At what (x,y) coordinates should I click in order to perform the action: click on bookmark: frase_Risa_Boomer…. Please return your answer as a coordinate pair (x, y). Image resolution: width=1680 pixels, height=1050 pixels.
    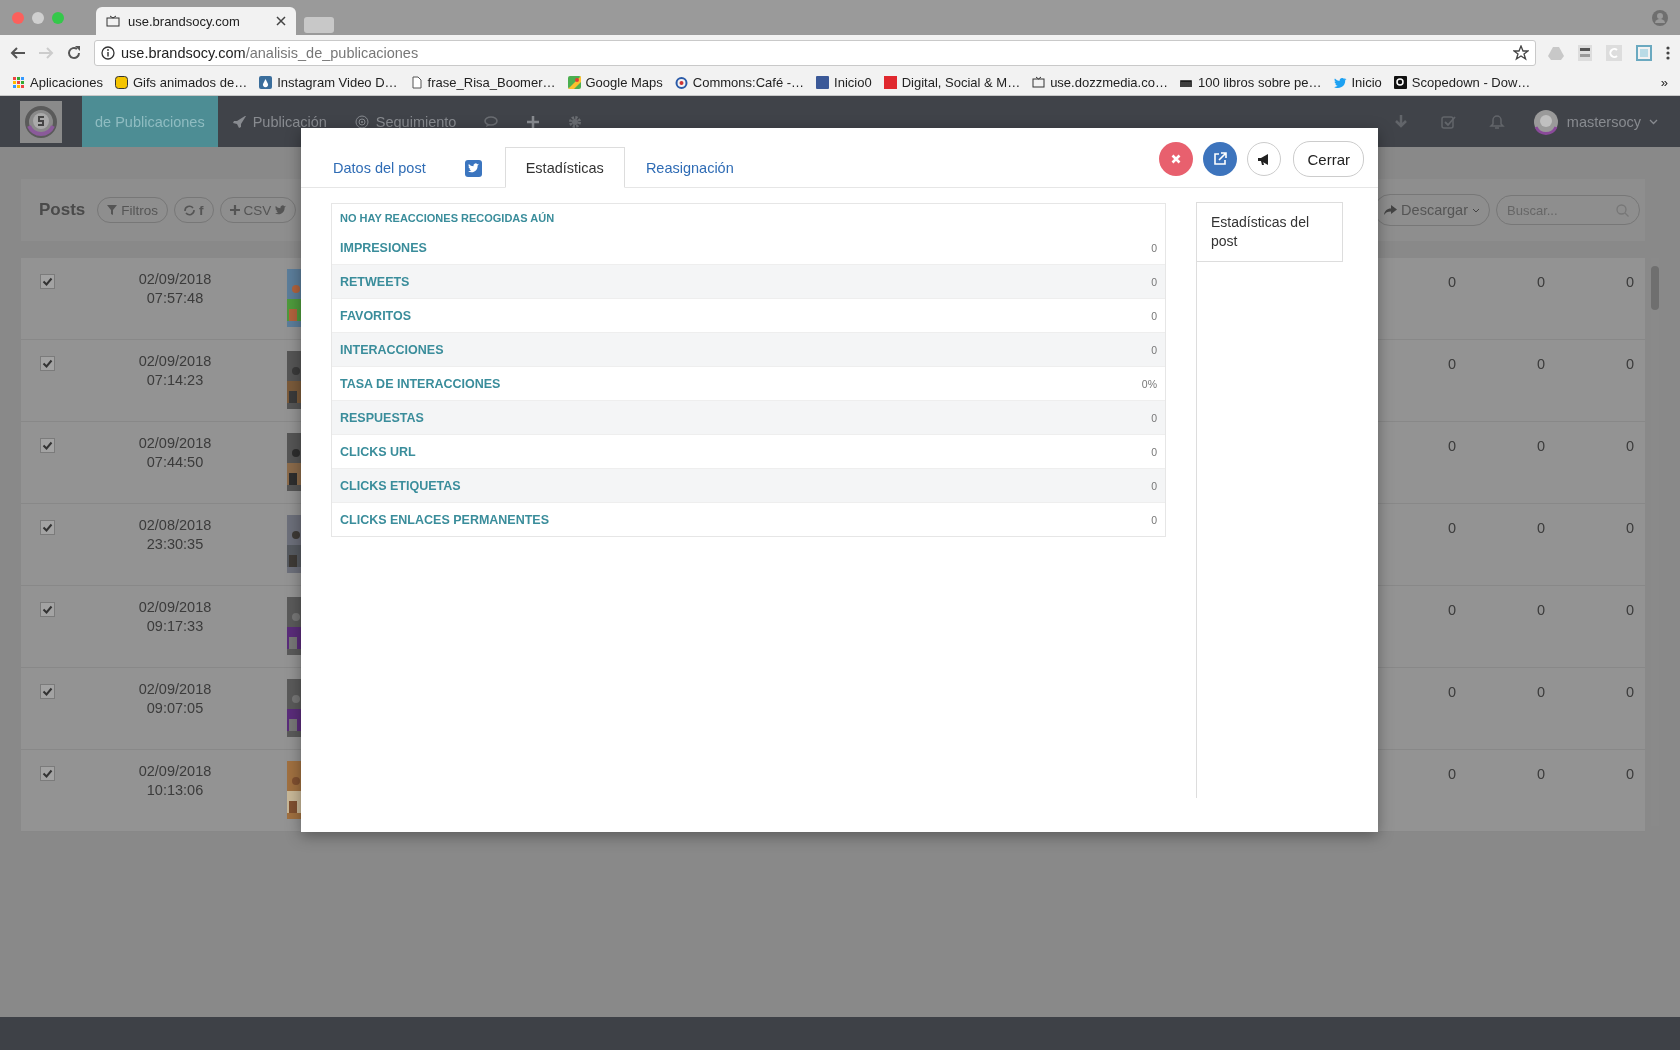
    Looking at the image, I should click on (482, 82).